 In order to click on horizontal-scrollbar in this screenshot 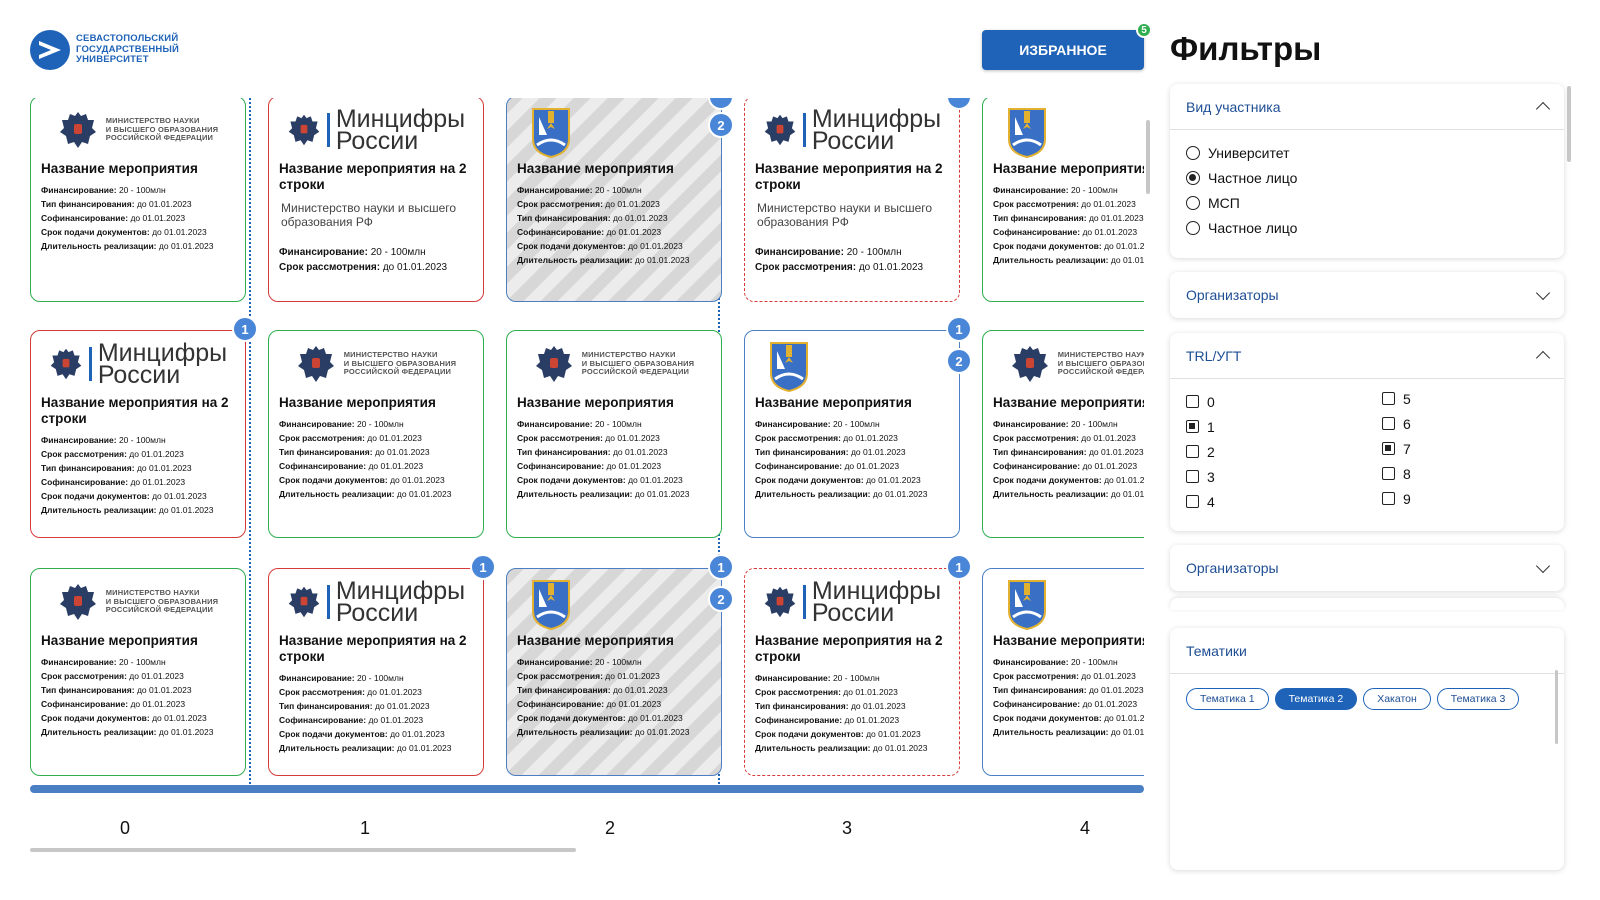, I will do `click(303, 850)`.